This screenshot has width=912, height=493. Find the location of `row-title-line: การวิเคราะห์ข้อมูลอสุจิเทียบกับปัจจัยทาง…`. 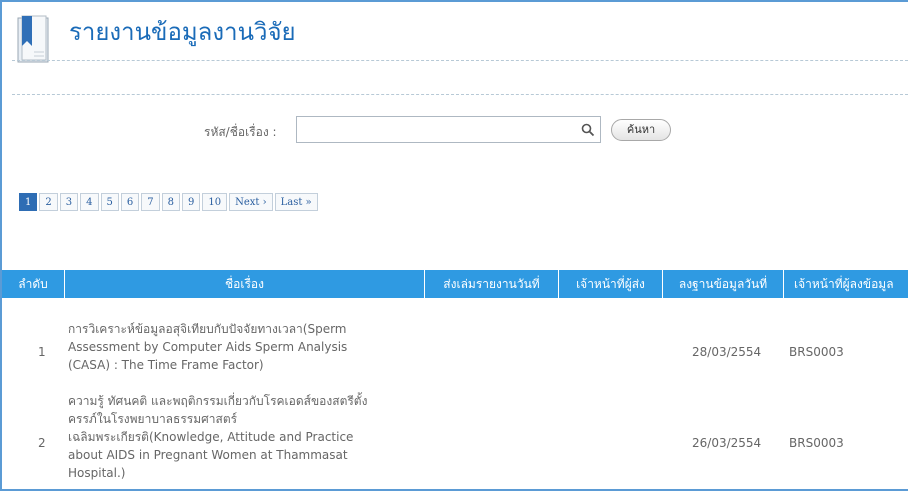

row-title-line: การวิเคราะห์ข้อมูลอสุจิเทียบกับปัจจัยทาง… is located at coordinates (207, 329).